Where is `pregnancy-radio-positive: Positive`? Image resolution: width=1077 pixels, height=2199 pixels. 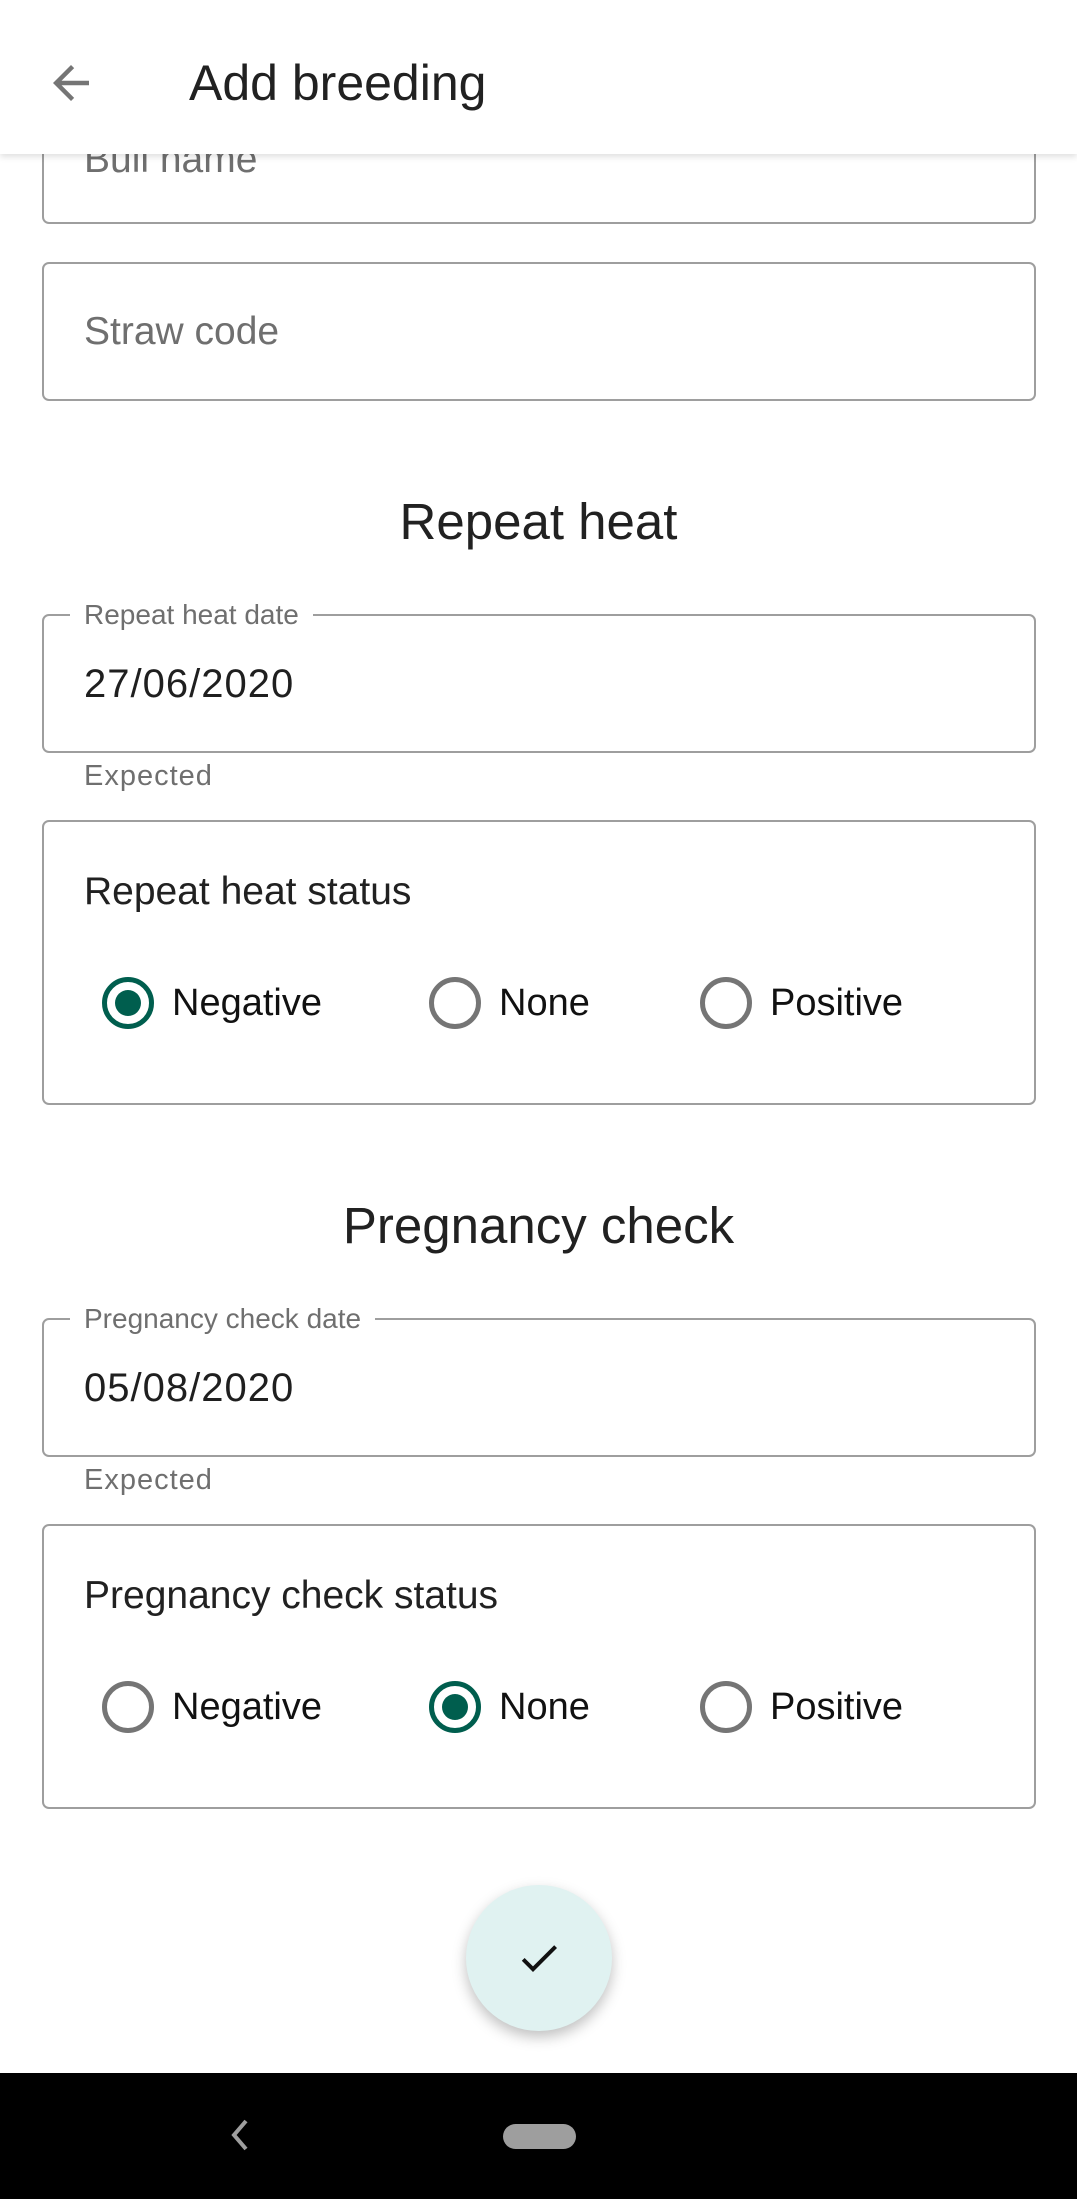
pregnancy-radio-positive: Positive is located at coordinates (801, 1707).